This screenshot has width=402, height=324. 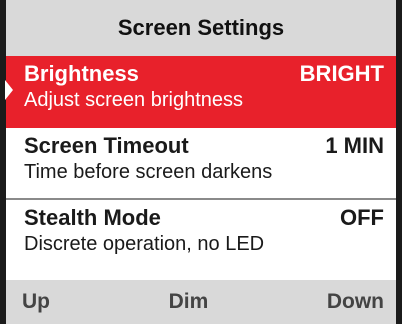 I want to click on menu-item-description: Time before screen darkens, so click(x=148, y=172).